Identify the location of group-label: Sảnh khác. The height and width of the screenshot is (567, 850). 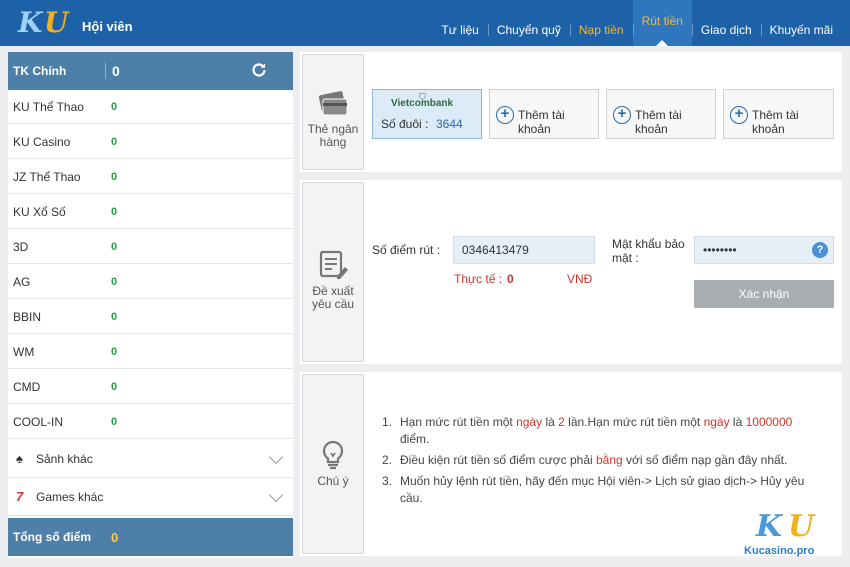
(64, 458).